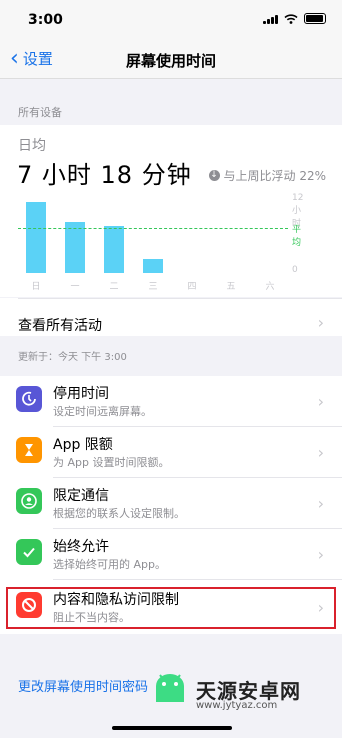  Describe the element at coordinates (36, 287) in the screenshot. I see `chart-day-label: 日` at that location.